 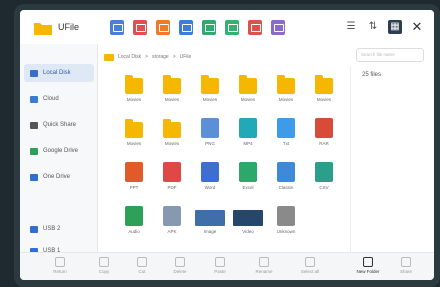 What do you see at coordinates (134, 187) in the screenshot?
I see `item-label: PPT` at bounding box center [134, 187].